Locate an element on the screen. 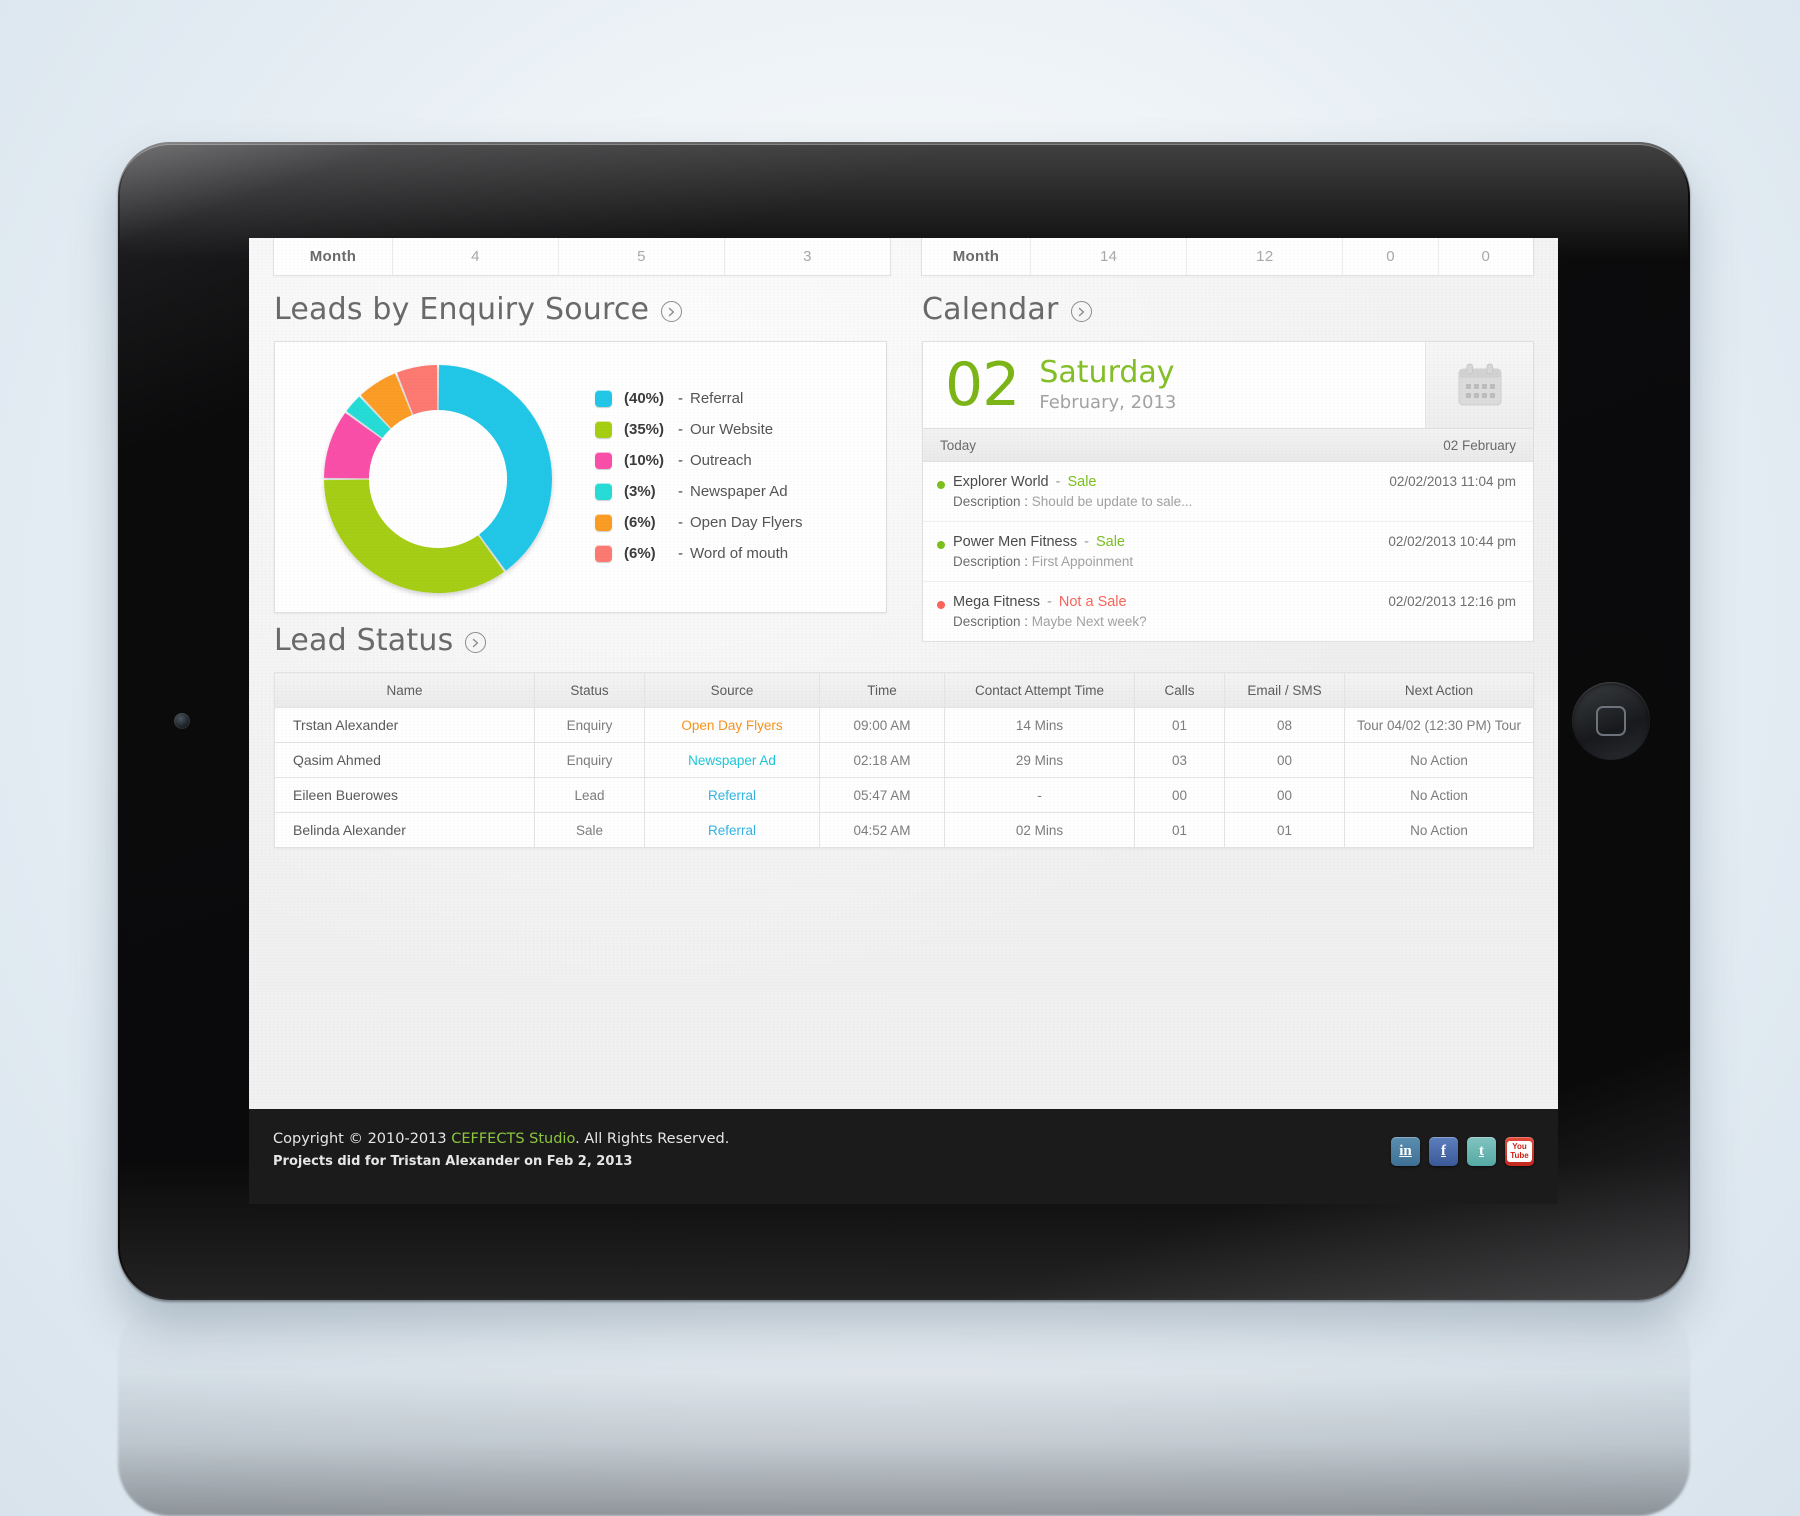 Image resolution: width=1800 pixels, height=1516 pixels. twitter-glyph: t is located at coordinates (1481, 1151).